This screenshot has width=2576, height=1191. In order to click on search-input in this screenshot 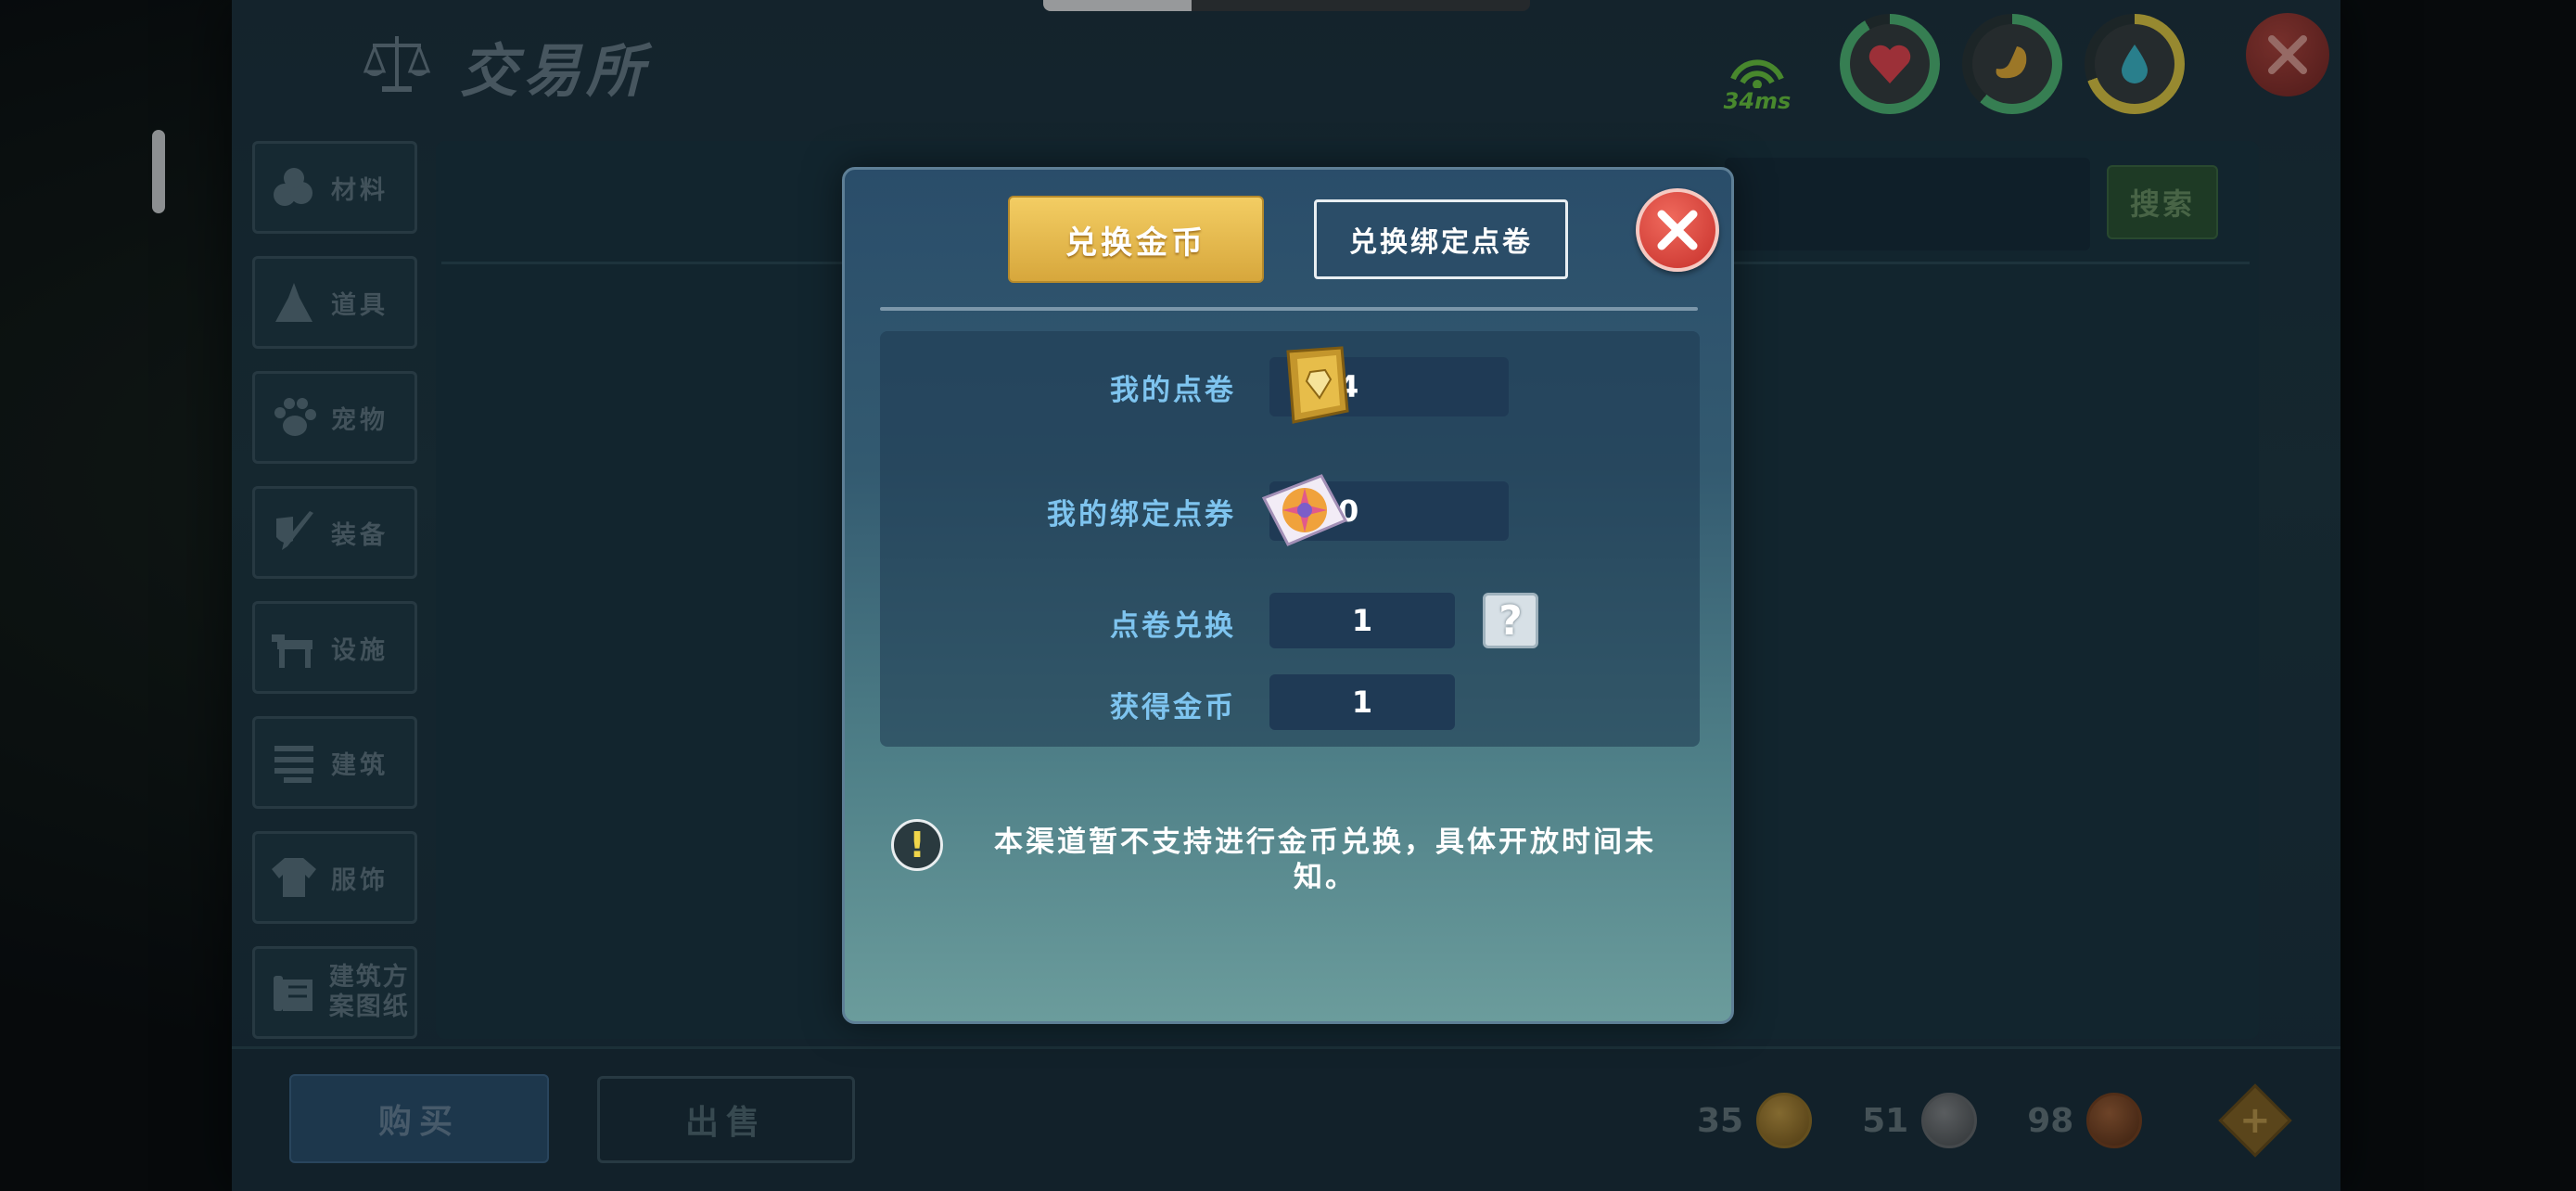, I will do `click(1908, 204)`.